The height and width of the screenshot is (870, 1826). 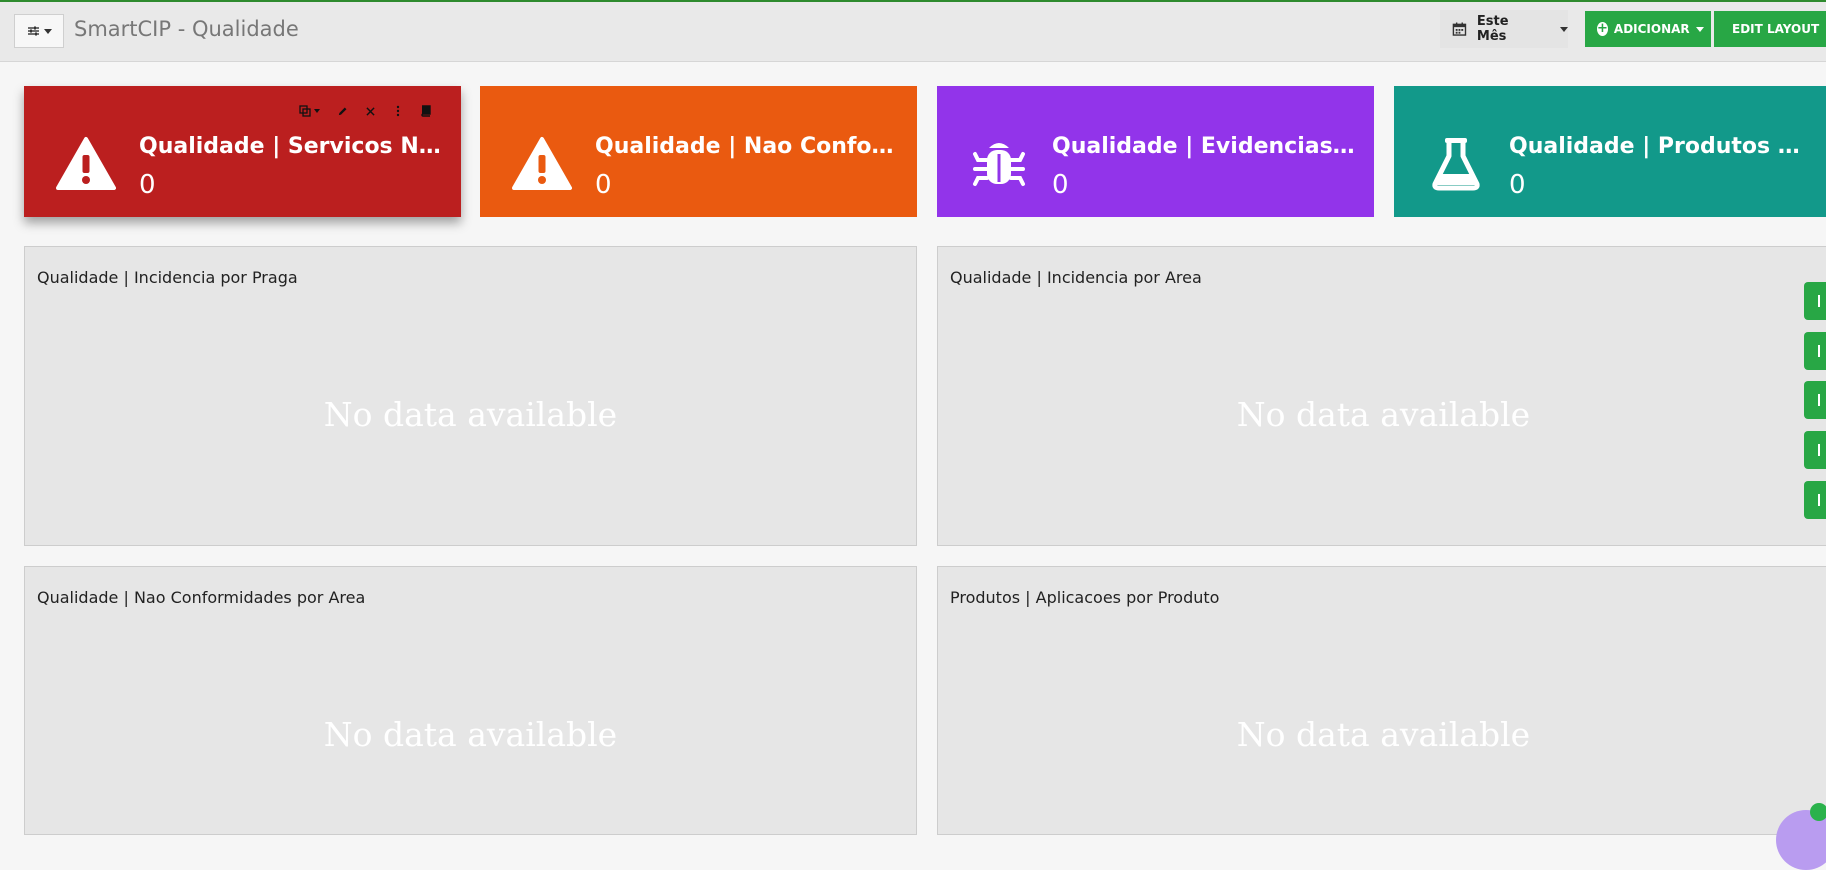 I want to click on sliders-icon, so click(x=33, y=31).